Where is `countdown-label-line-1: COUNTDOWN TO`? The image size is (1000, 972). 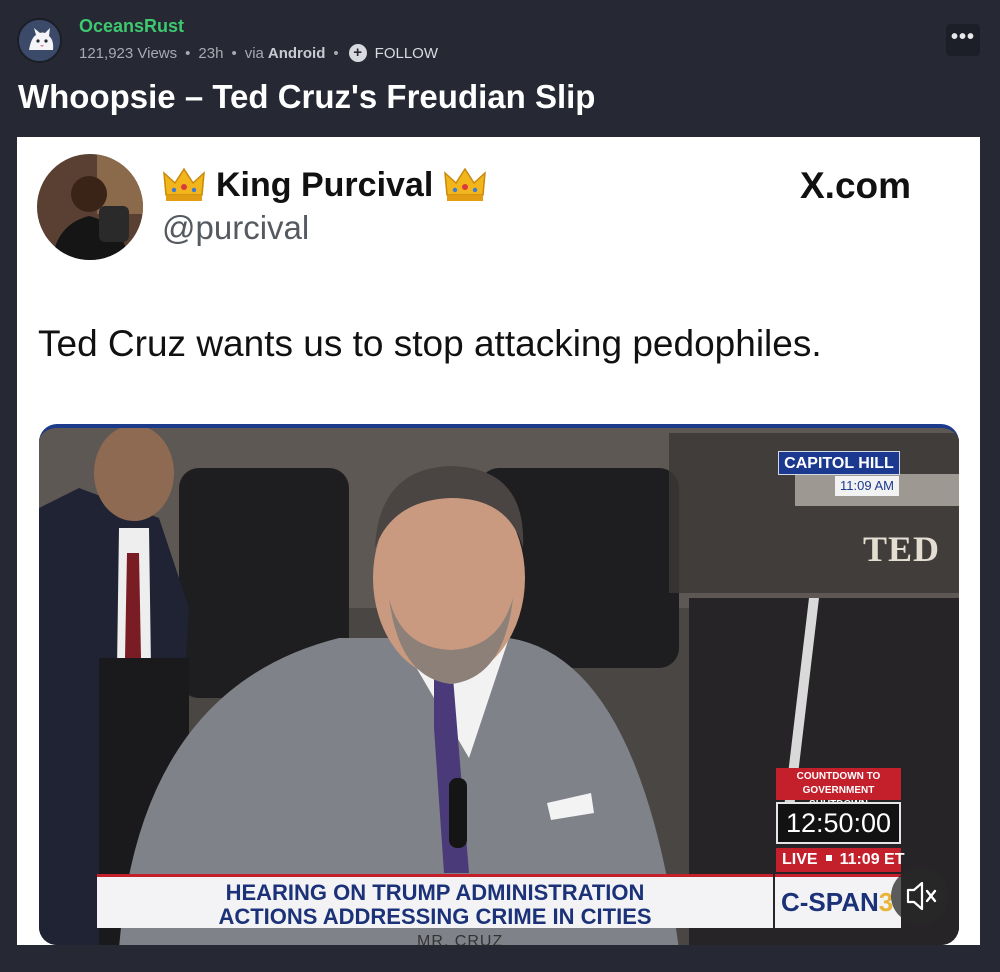 countdown-label-line-1: COUNTDOWN TO is located at coordinates (838, 776).